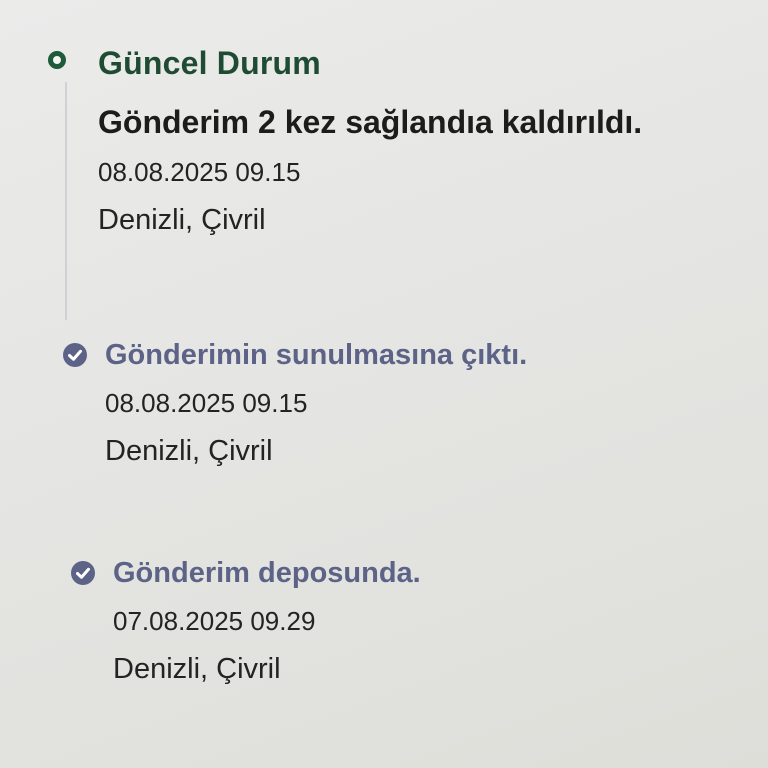 This screenshot has width=768, height=768. What do you see at coordinates (370, 122) in the screenshot?
I see `current-status-description: Gönderim 2 kez sağlandıa kaldırıldı.` at bounding box center [370, 122].